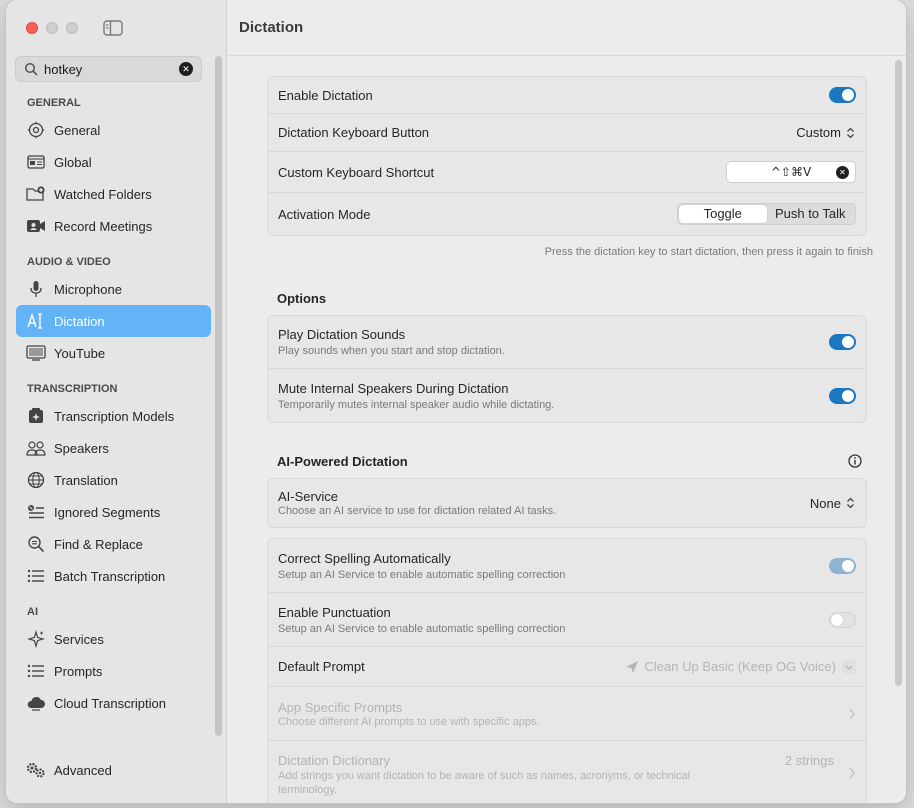 The image size is (914, 808). What do you see at coordinates (842, 565) in the screenshot?
I see `correct-spelling-toggle` at bounding box center [842, 565].